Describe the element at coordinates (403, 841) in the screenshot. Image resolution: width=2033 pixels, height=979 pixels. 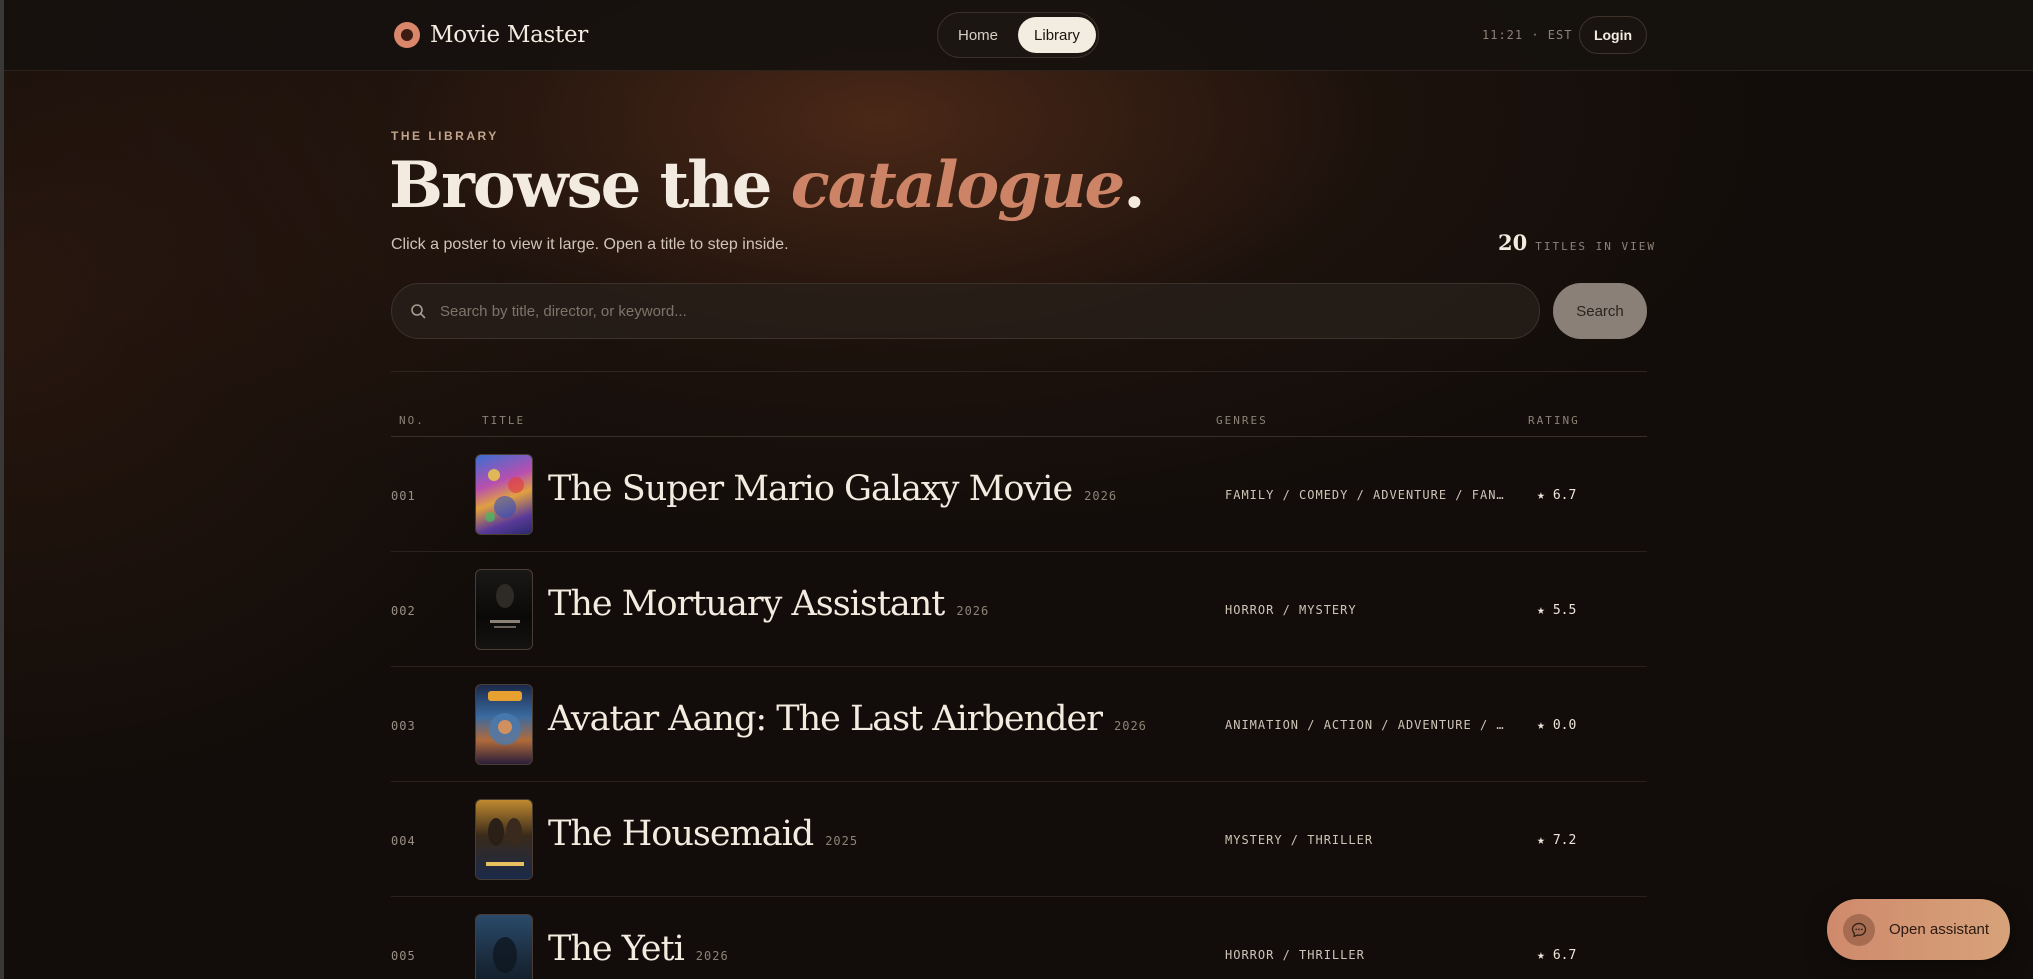
I see `row-number: 004` at that location.